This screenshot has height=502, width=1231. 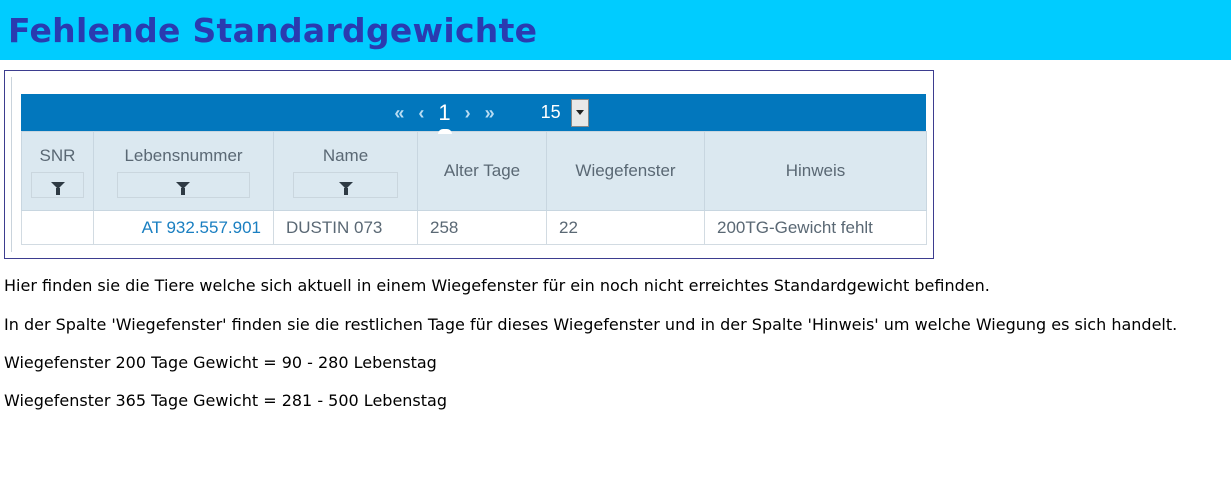 What do you see at coordinates (57, 227) in the screenshot?
I see `cell-snr` at bounding box center [57, 227].